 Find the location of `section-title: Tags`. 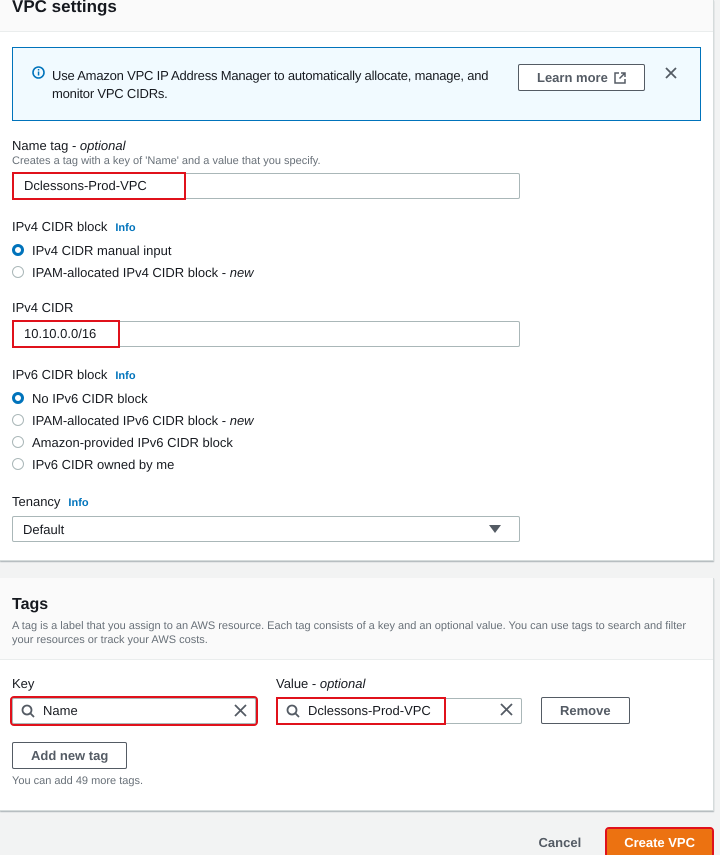

section-title: Tags is located at coordinates (30, 605).